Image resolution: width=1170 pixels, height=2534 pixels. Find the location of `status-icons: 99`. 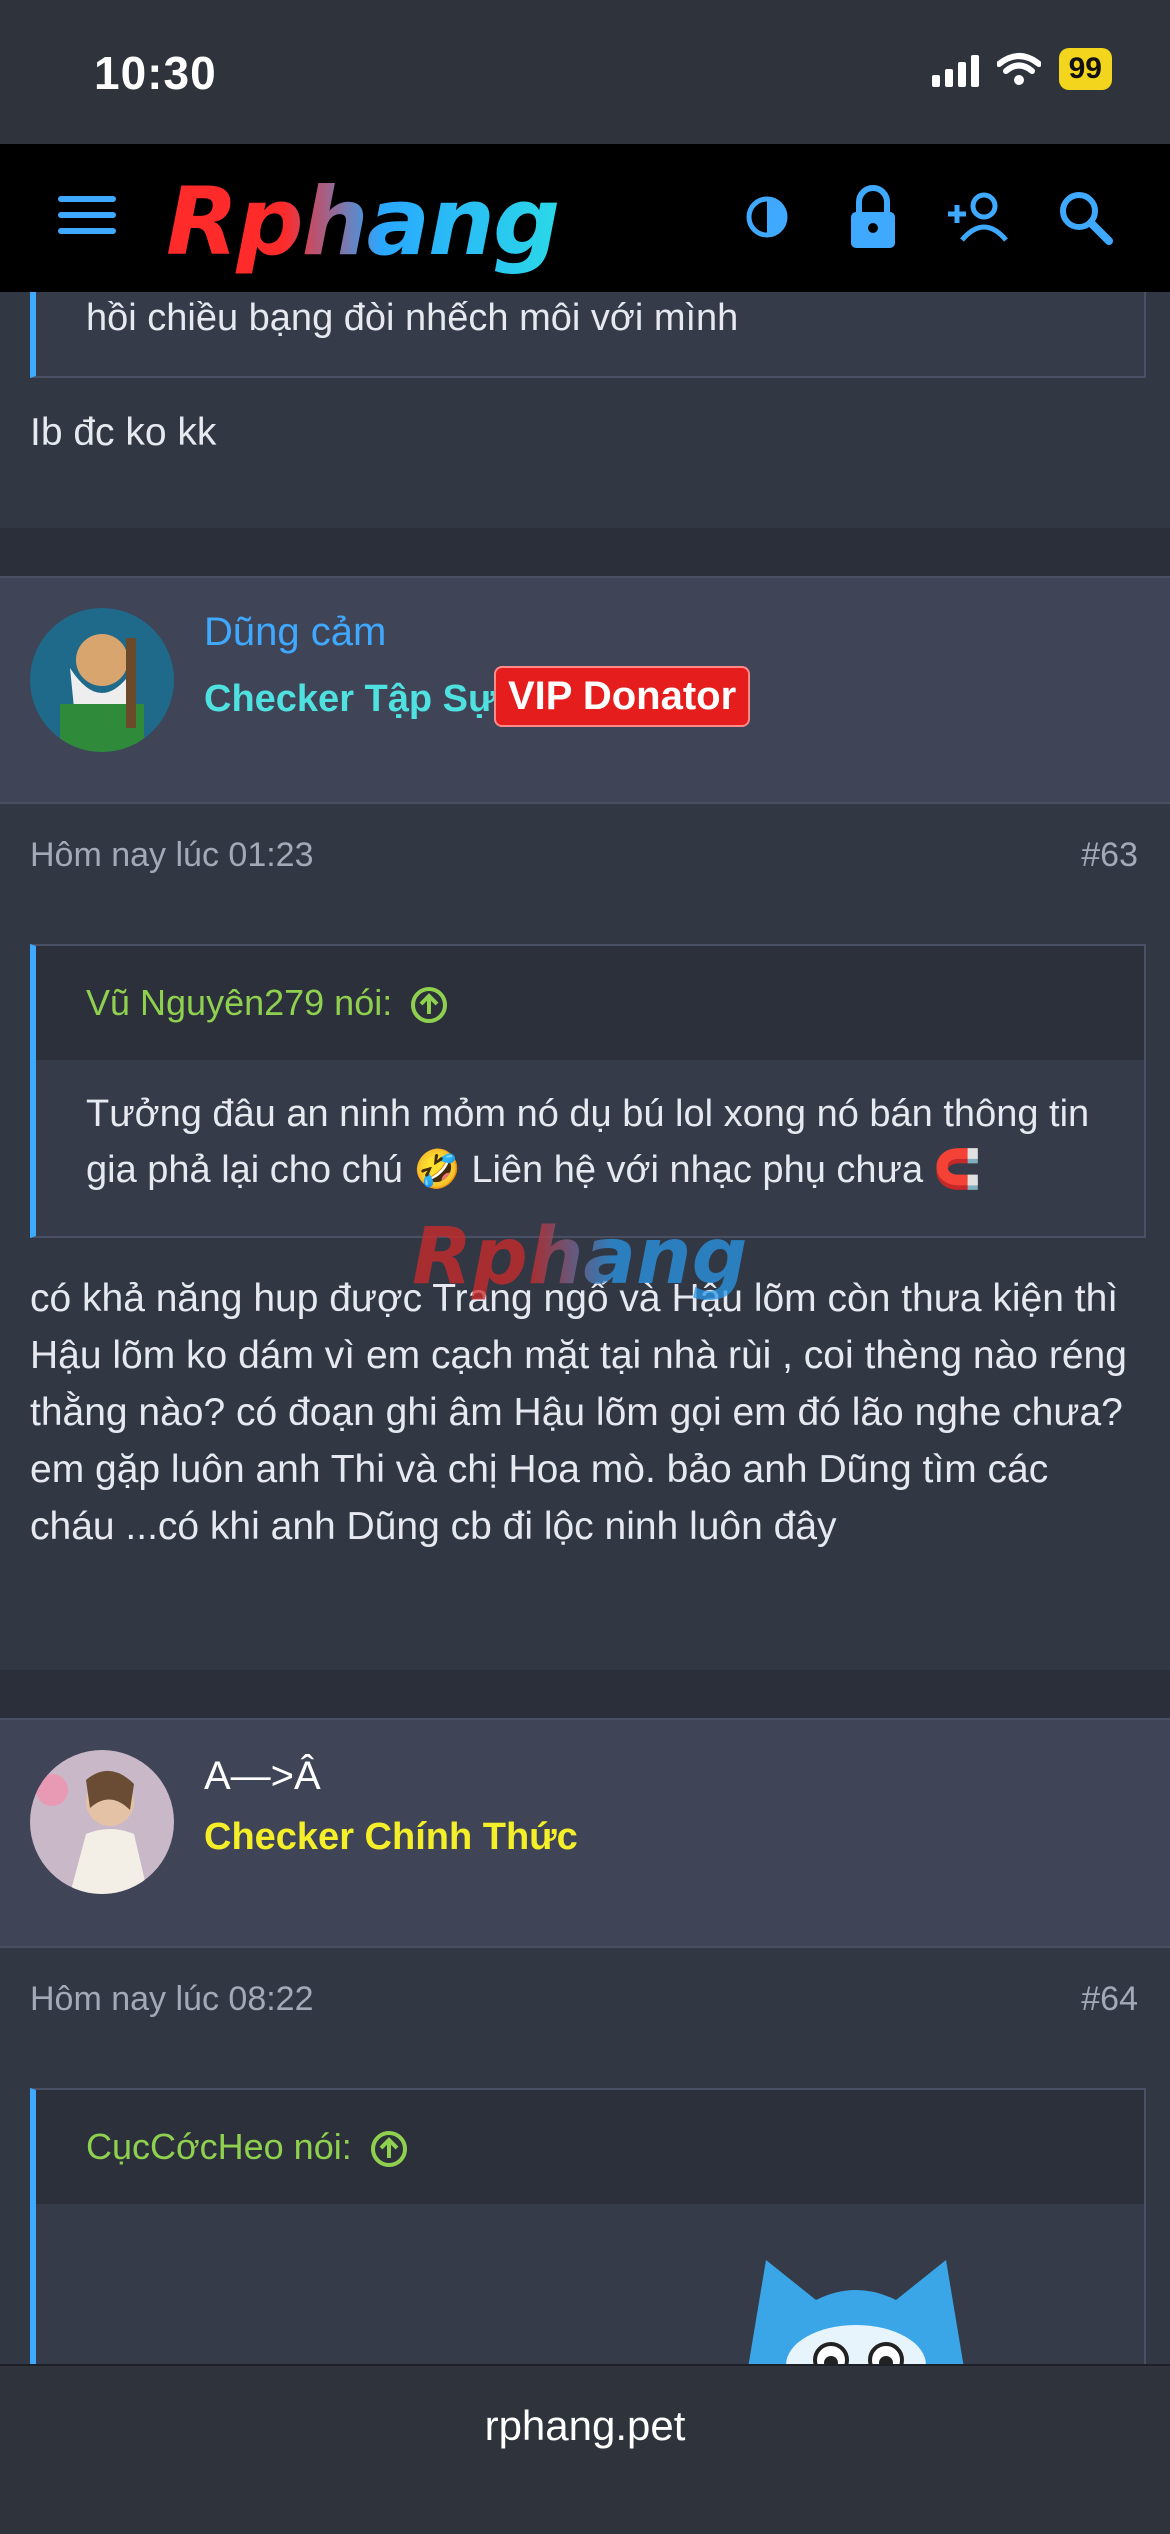

status-icons: 99 is located at coordinates (1021, 69).